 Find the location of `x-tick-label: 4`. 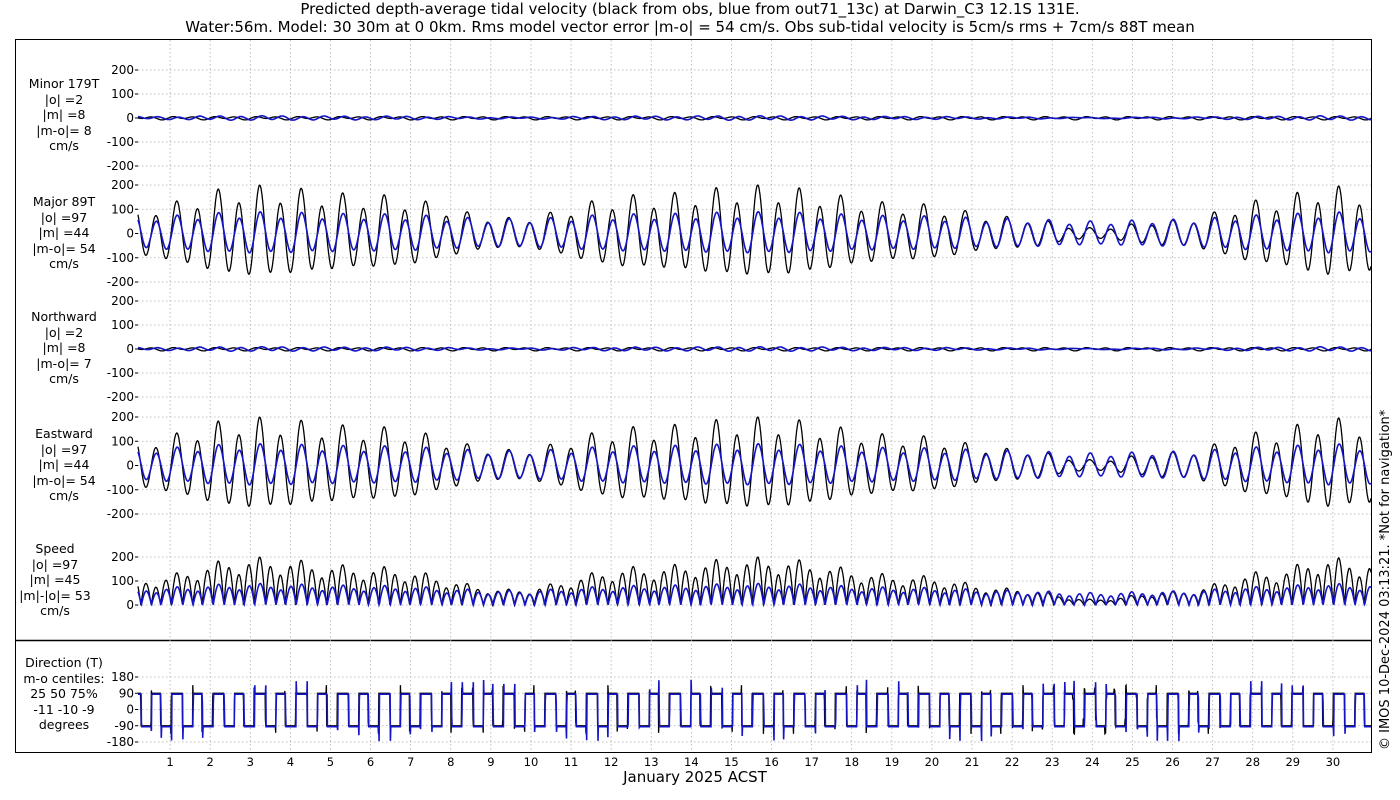

x-tick-label: 4 is located at coordinates (290, 762).